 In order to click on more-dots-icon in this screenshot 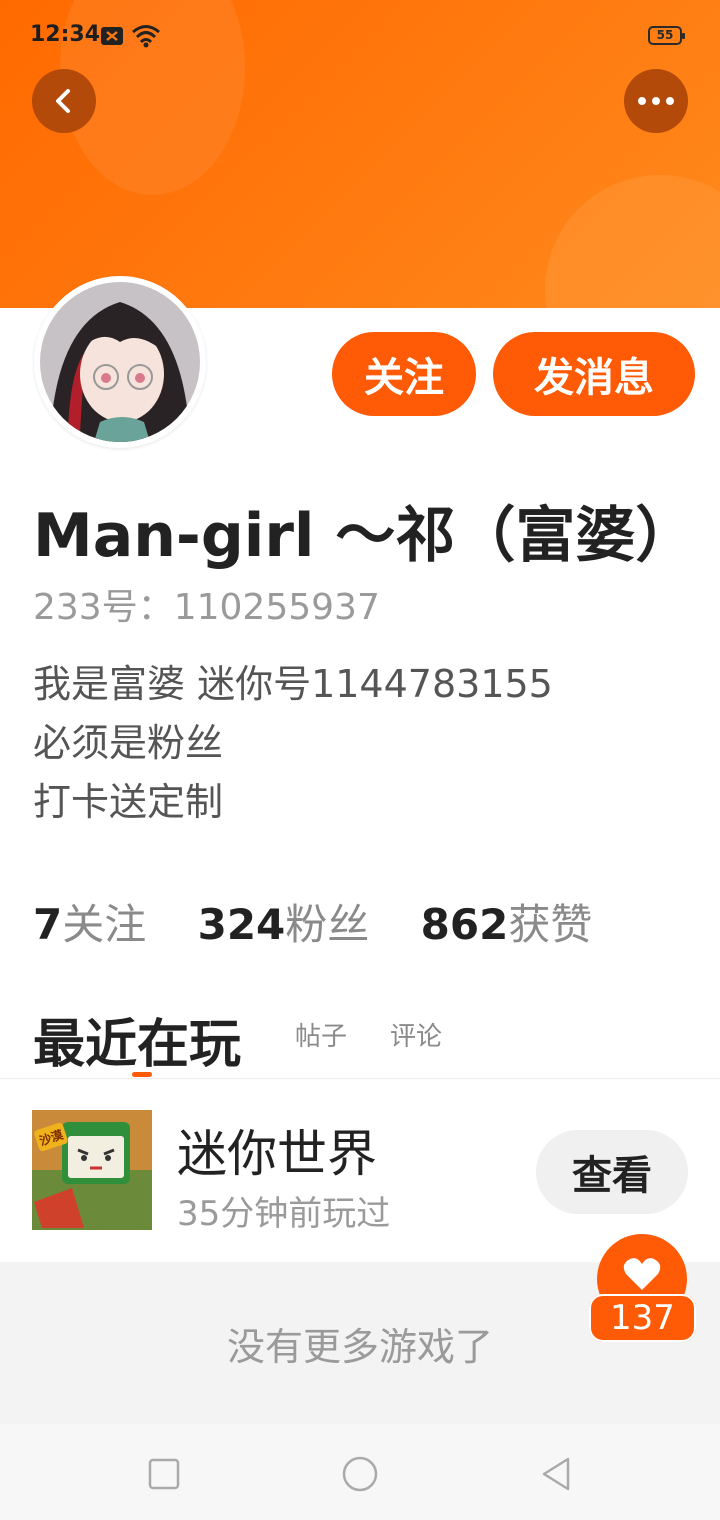, I will do `click(656, 101)`.